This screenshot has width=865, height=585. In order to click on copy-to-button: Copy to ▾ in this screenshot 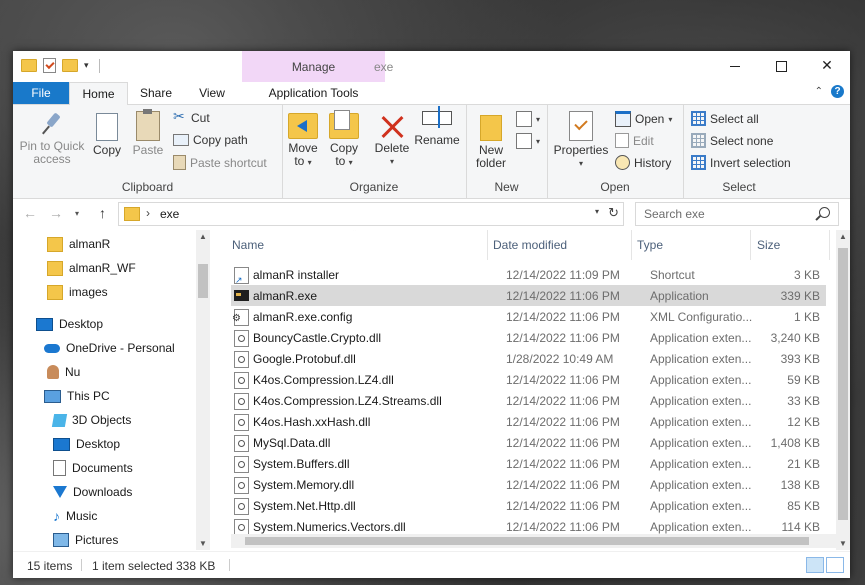, I will do `click(344, 139)`.